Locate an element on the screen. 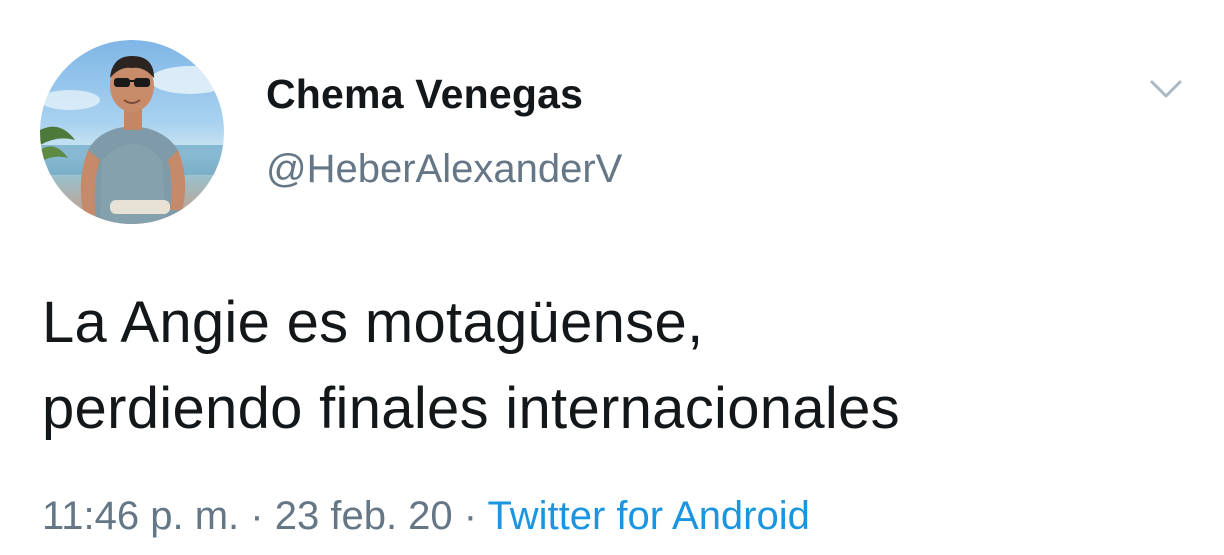  chevron-down-icon-svg is located at coordinates (1166, 89).